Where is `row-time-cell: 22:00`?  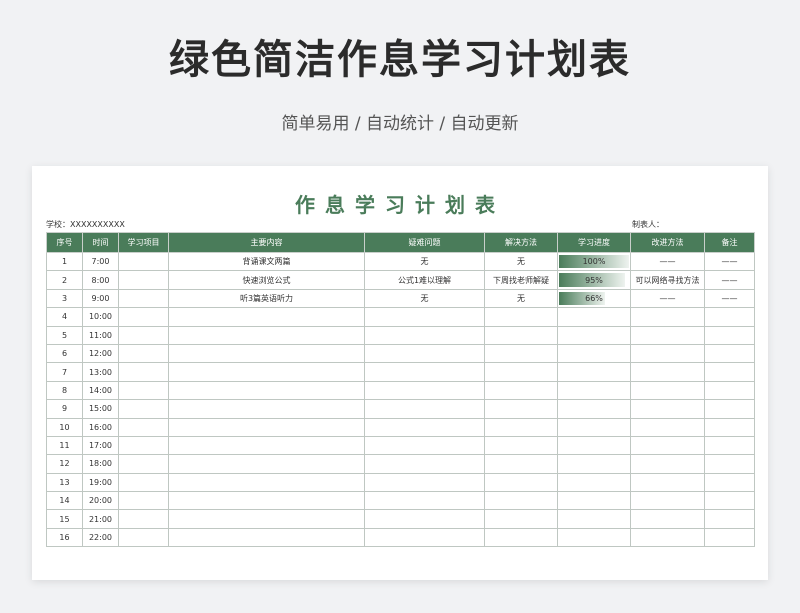
row-time-cell: 22:00 is located at coordinates (100, 537).